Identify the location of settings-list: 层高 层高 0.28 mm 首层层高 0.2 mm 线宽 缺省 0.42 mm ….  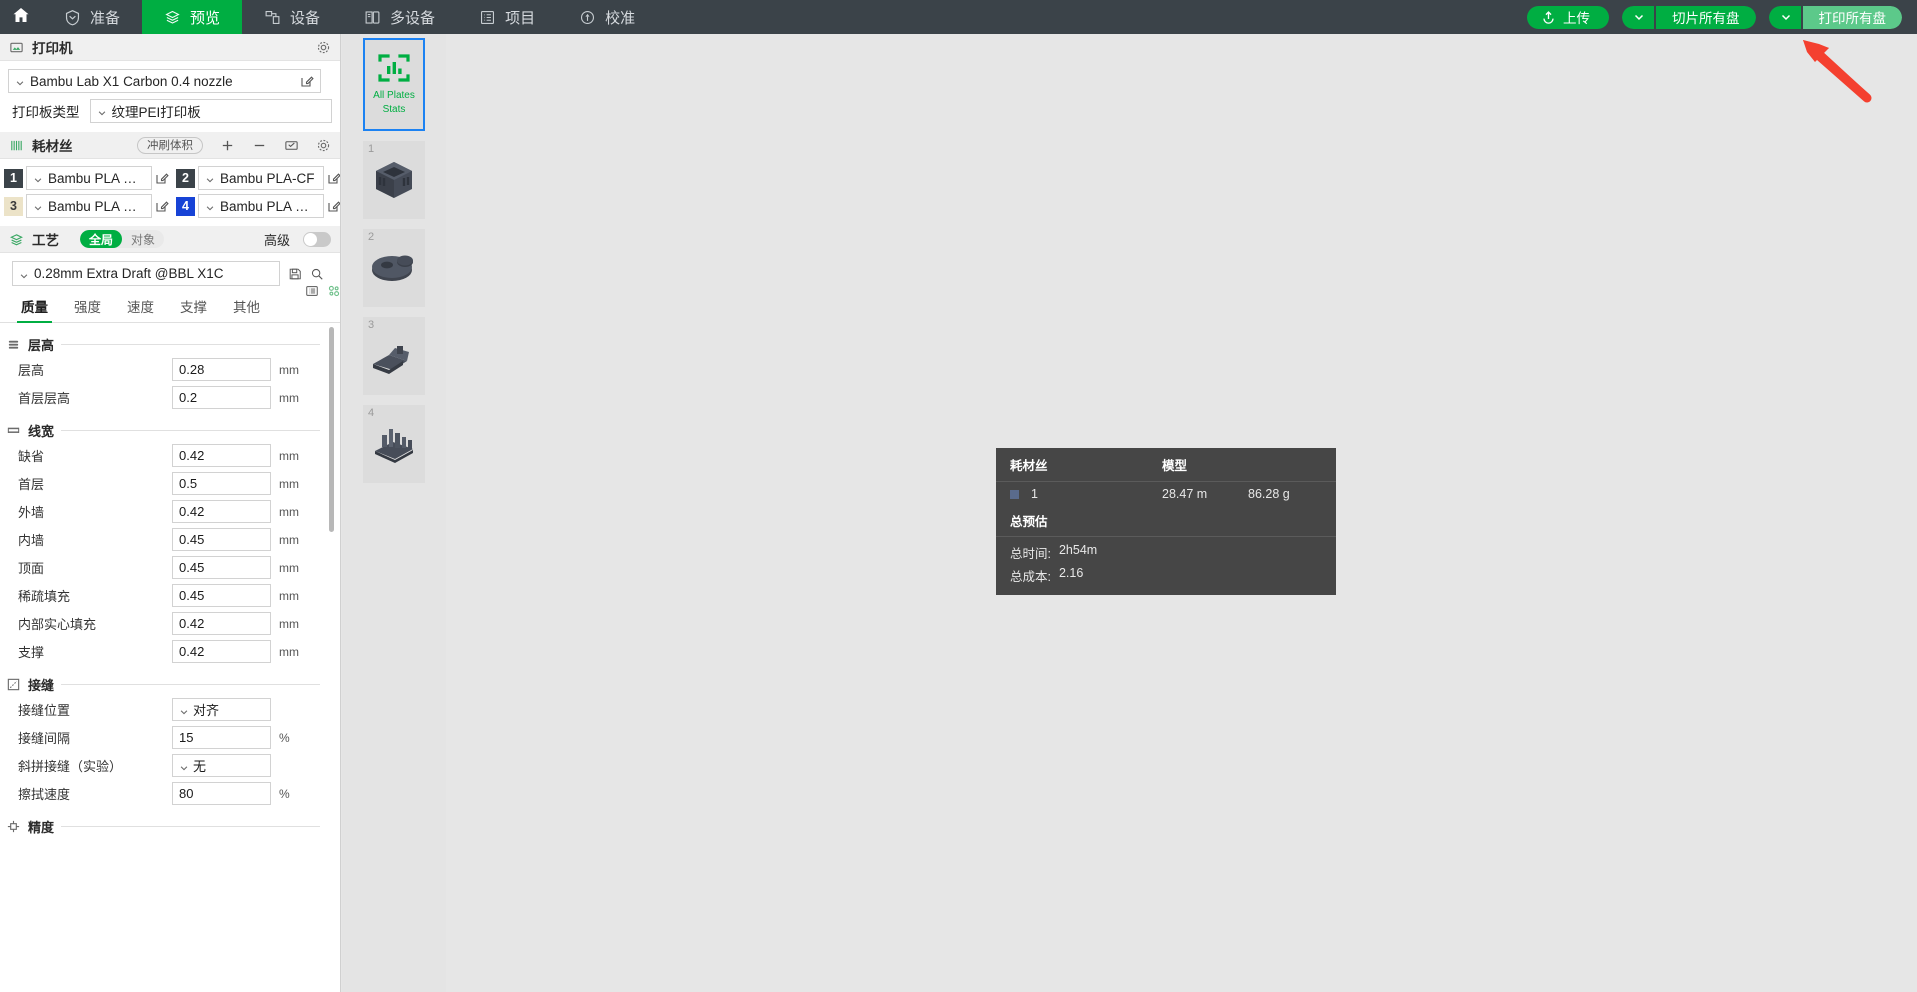
(170, 653).